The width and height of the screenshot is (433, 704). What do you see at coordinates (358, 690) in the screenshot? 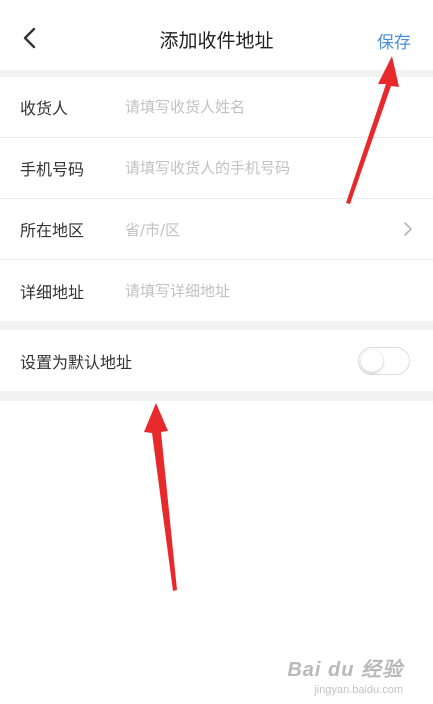
I see `watermark-url: jingyan.baidu.com` at bounding box center [358, 690].